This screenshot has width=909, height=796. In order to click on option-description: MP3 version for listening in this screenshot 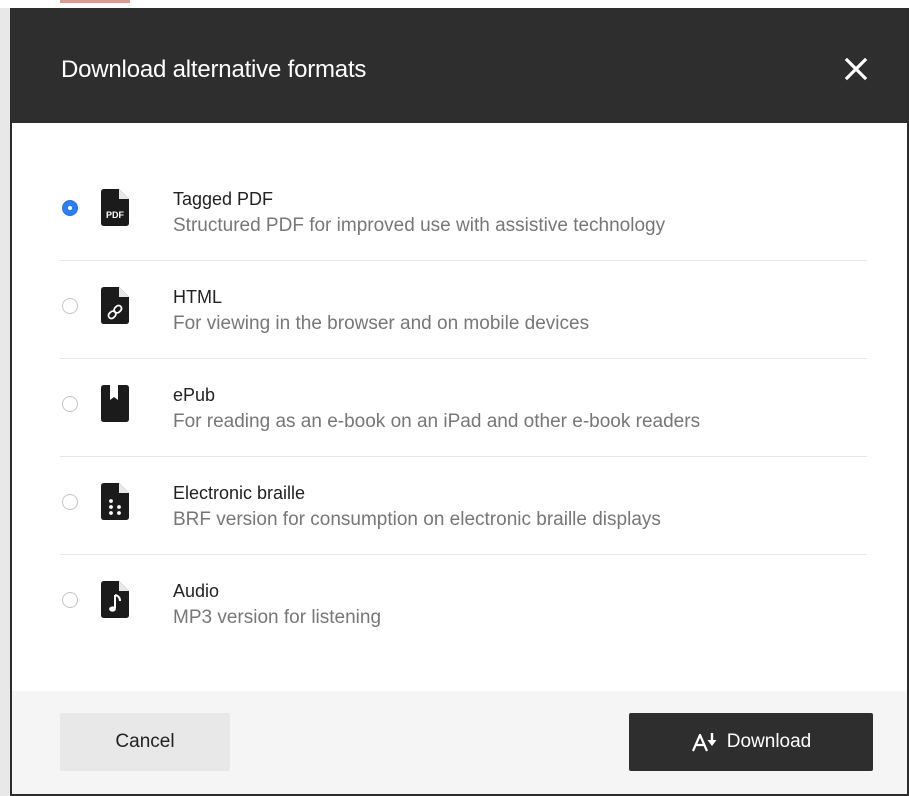, I will do `click(277, 617)`.